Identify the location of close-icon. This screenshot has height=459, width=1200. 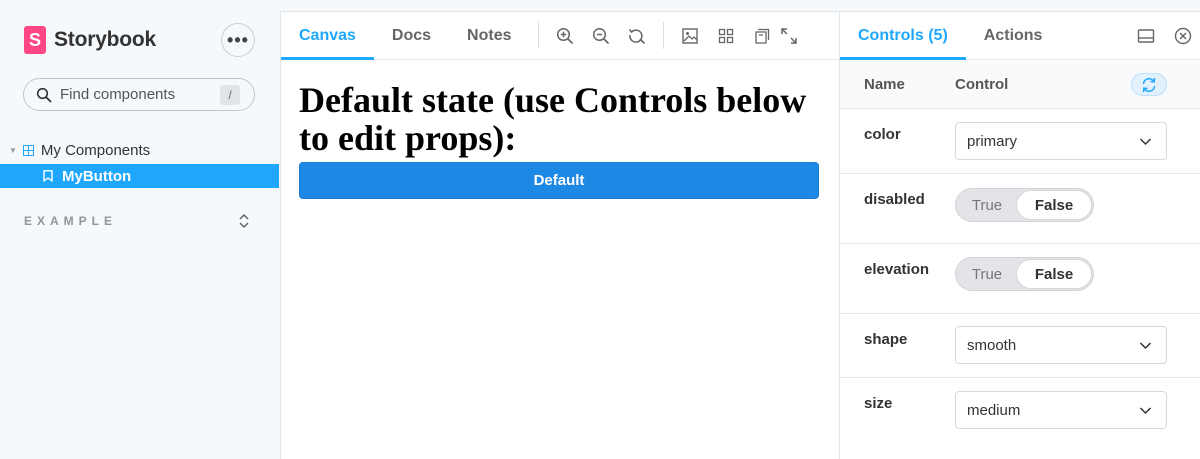
(1182, 36).